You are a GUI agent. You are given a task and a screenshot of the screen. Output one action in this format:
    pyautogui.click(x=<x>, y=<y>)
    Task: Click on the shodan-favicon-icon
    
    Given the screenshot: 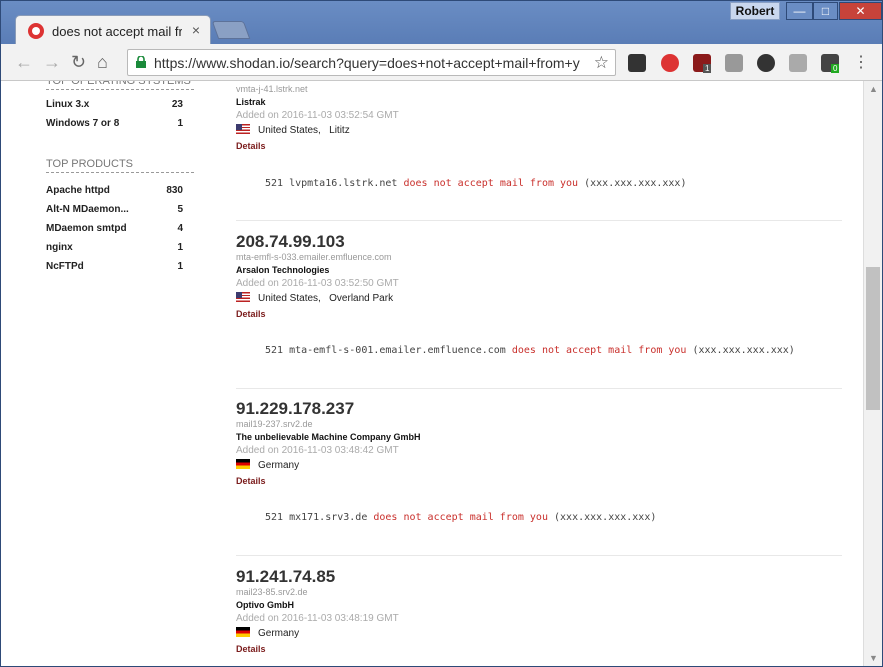 What is the action you would take?
    pyautogui.click(x=36, y=31)
    